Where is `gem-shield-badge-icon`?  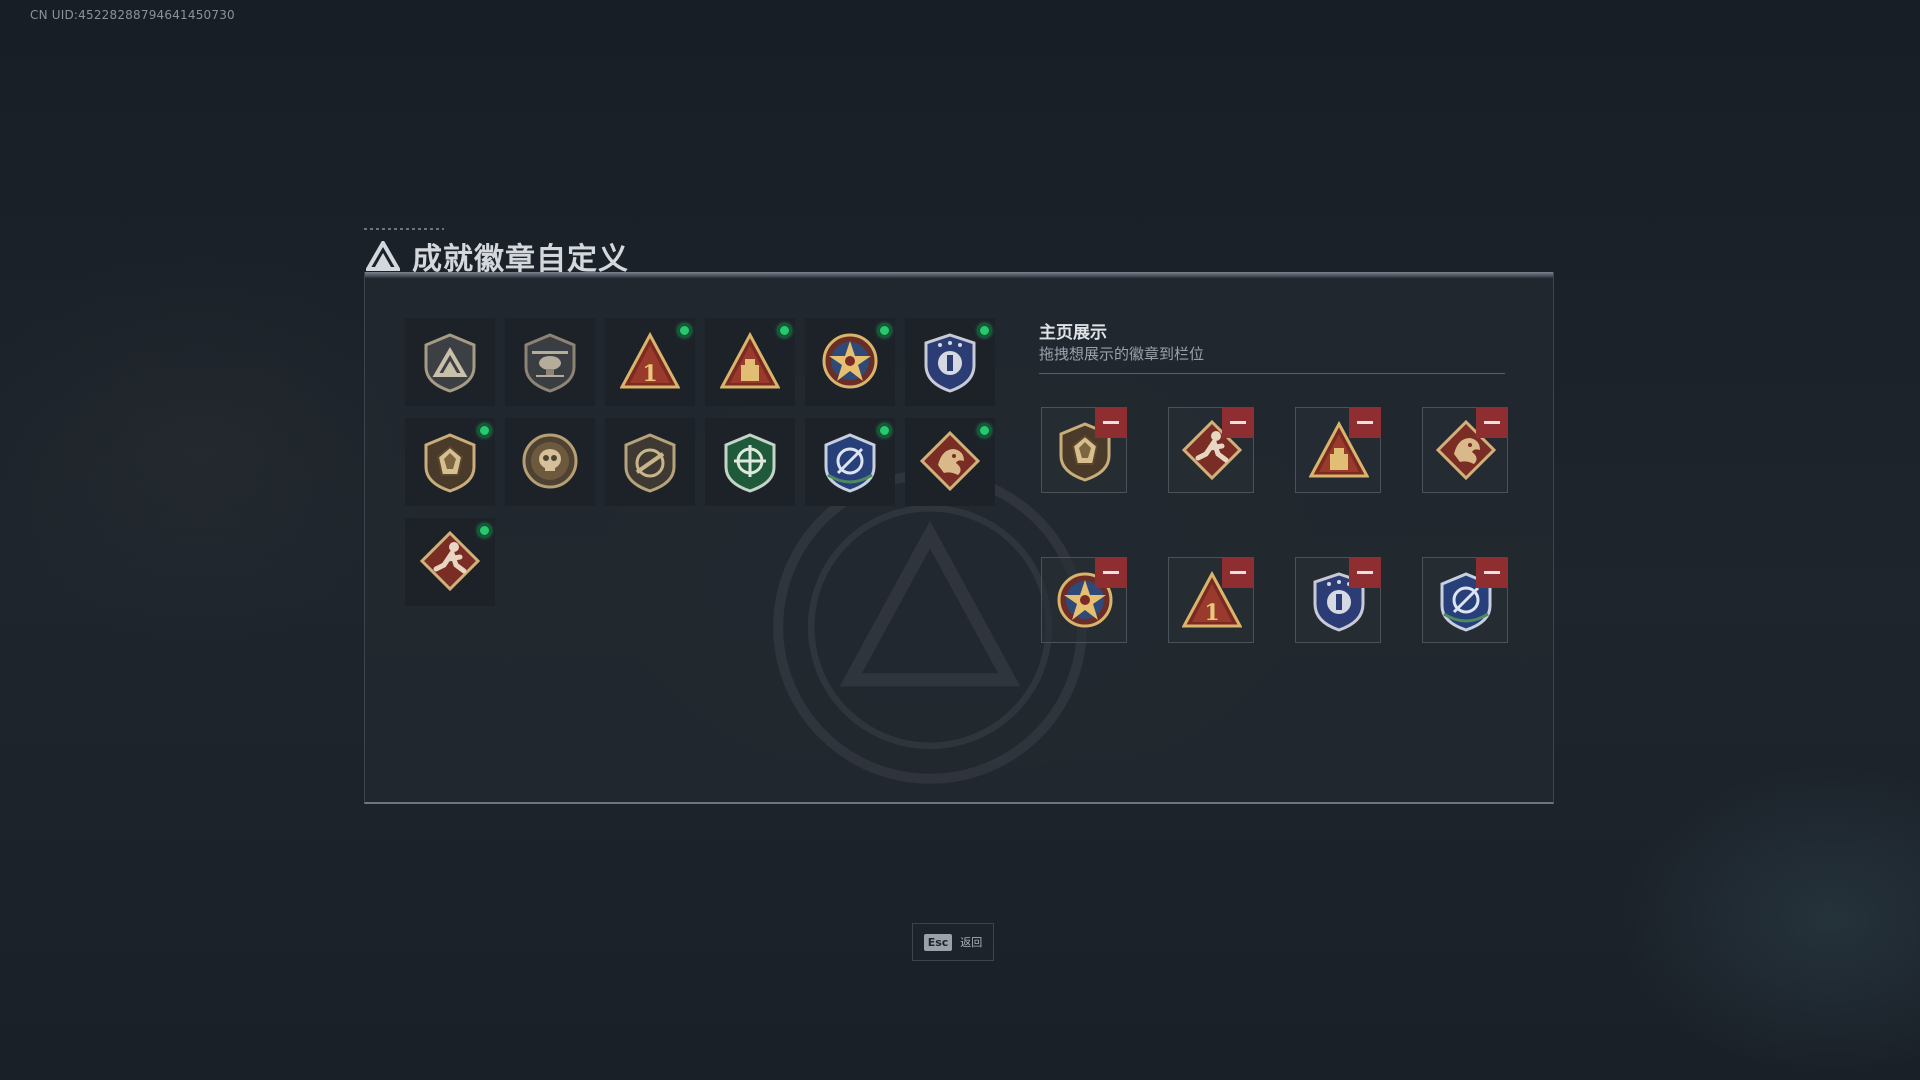
gem-shield-badge-icon is located at coordinates (450, 463).